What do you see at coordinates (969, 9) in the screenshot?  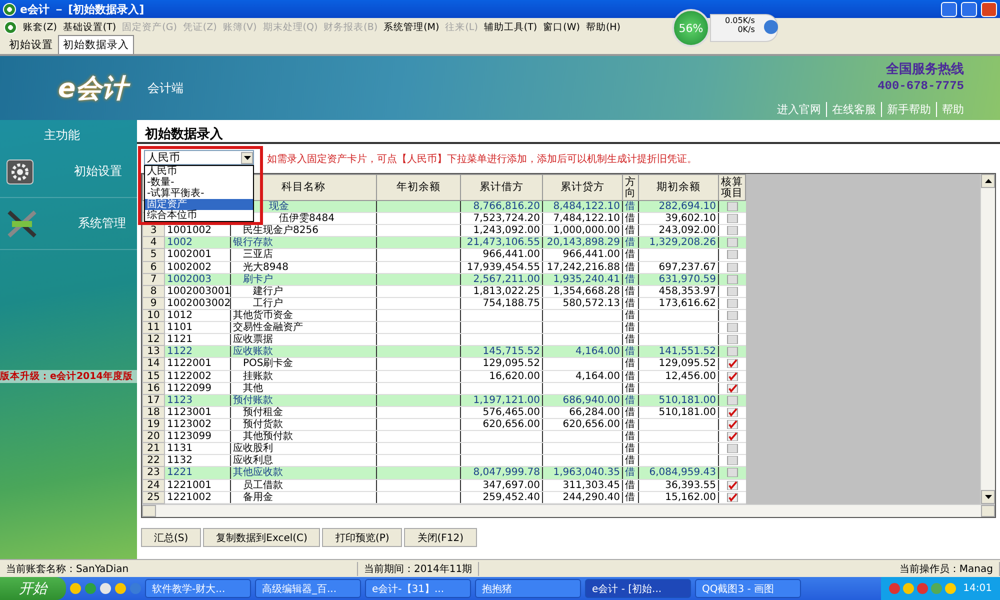 I see `maximize-button` at bounding box center [969, 9].